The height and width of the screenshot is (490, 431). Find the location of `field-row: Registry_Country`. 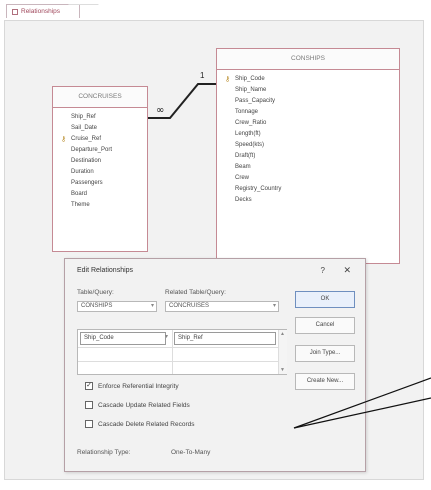

field-row: Registry_Country is located at coordinates (312, 189).